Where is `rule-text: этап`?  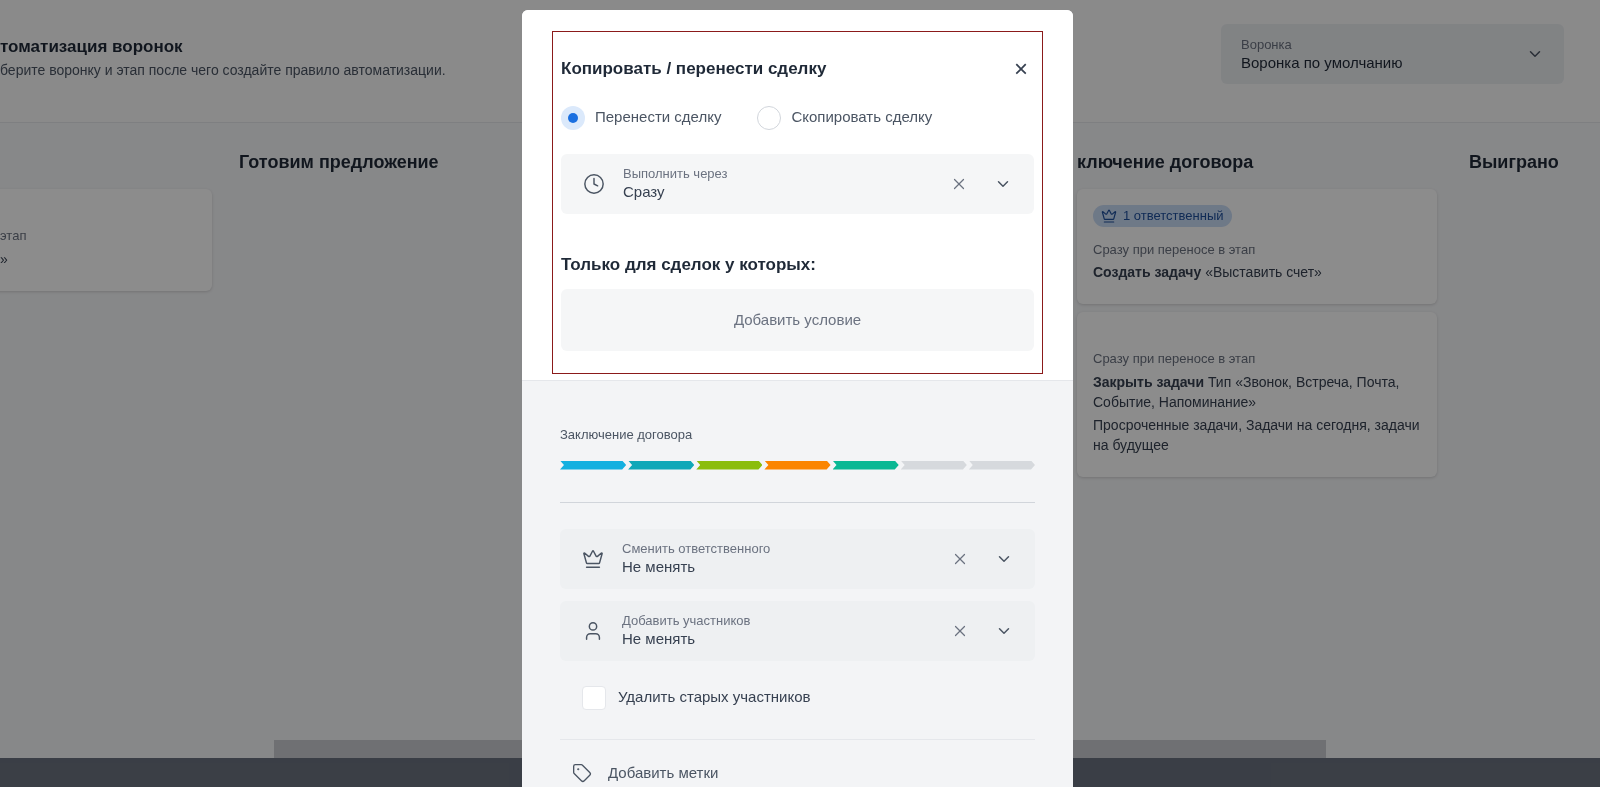 rule-text: этап is located at coordinates (14, 236).